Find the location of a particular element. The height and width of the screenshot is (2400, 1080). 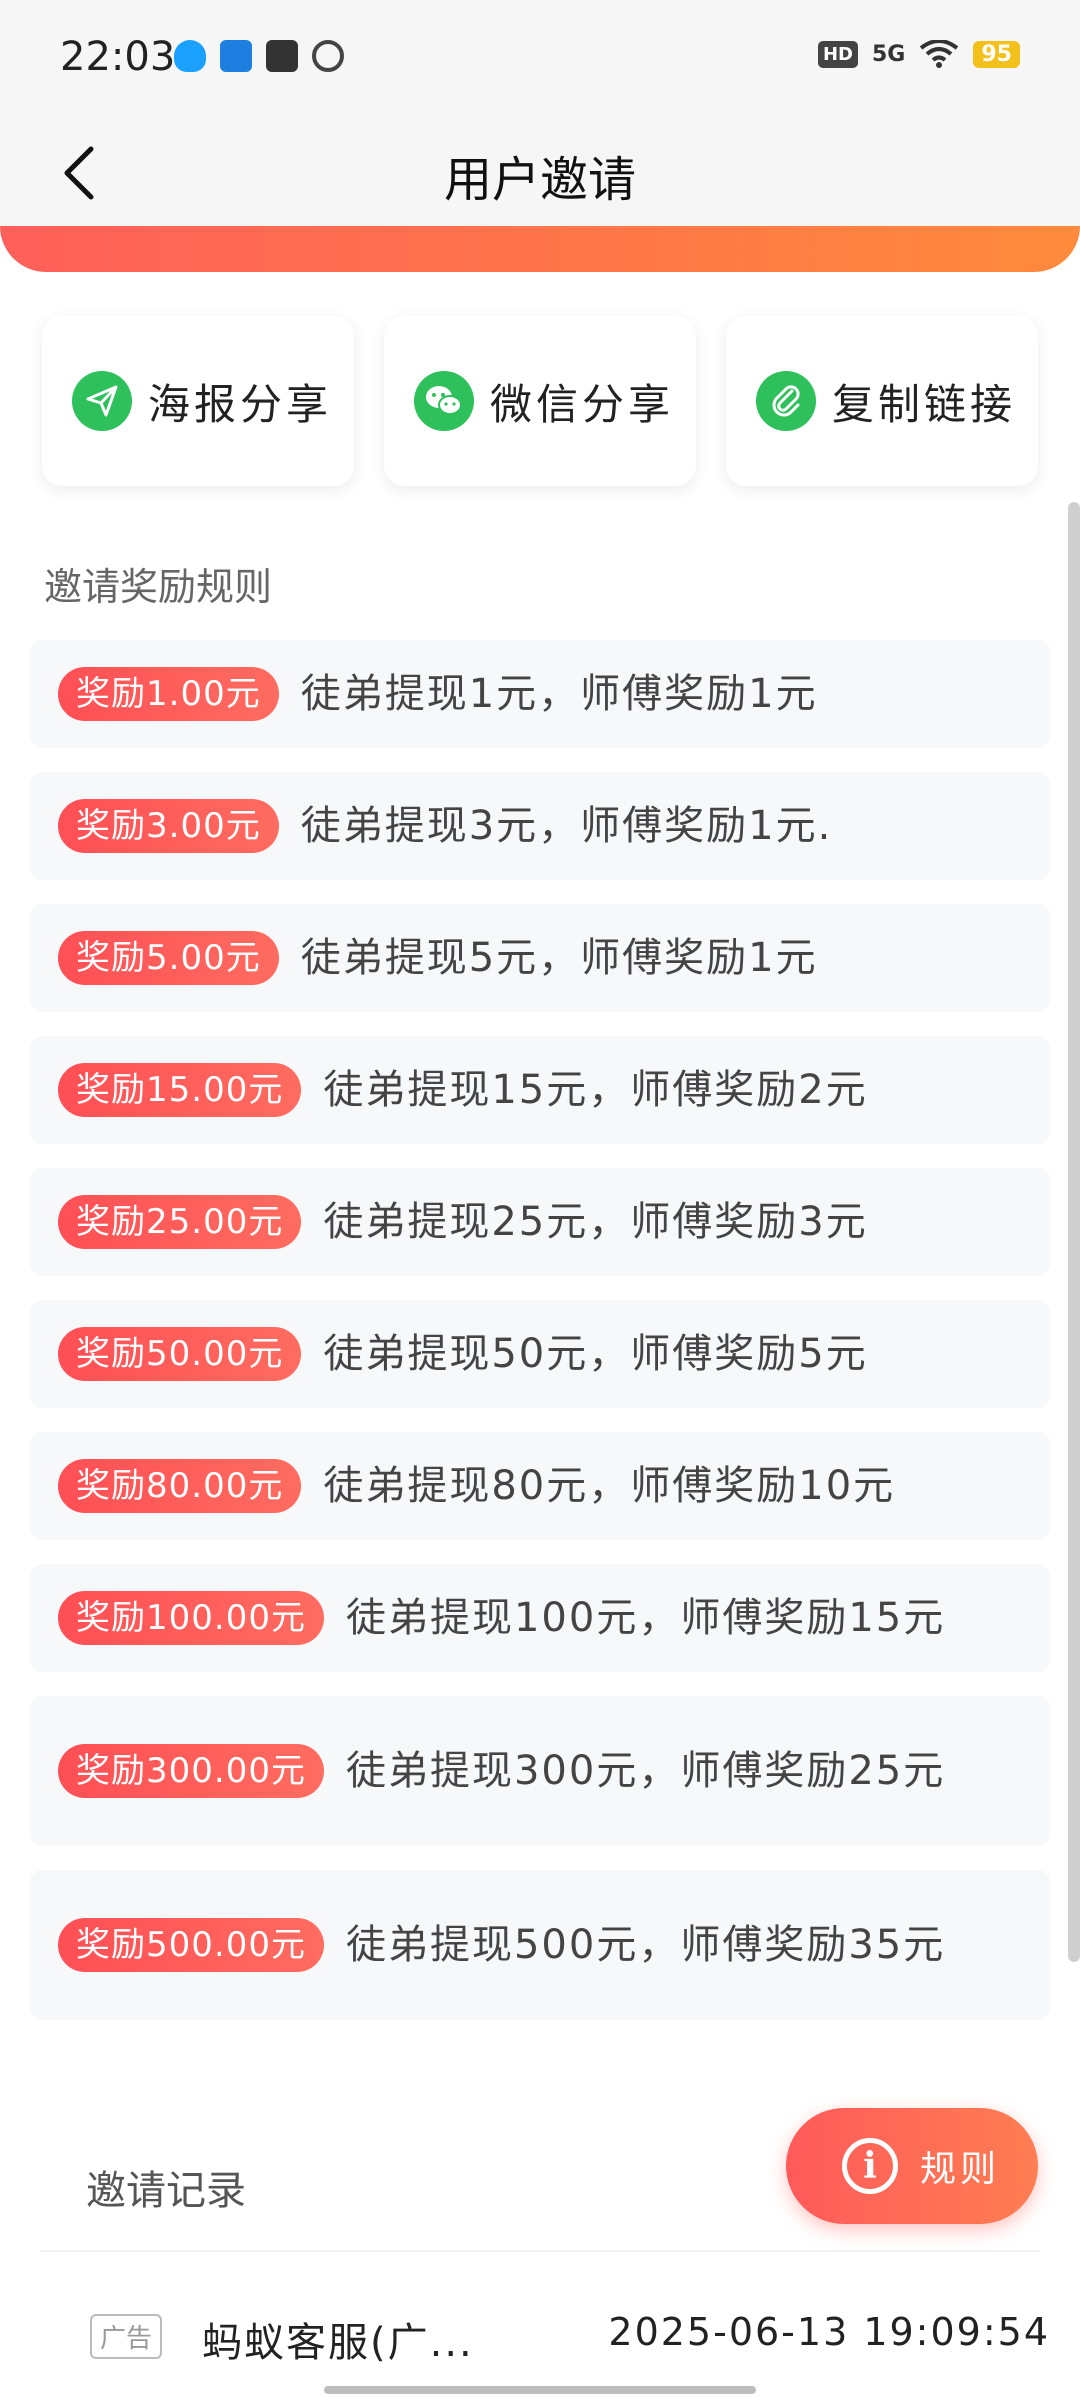

rule-item: 奖励15.00元 徒弟提现15元，师傅奖励2元 is located at coordinates (540, 1090).